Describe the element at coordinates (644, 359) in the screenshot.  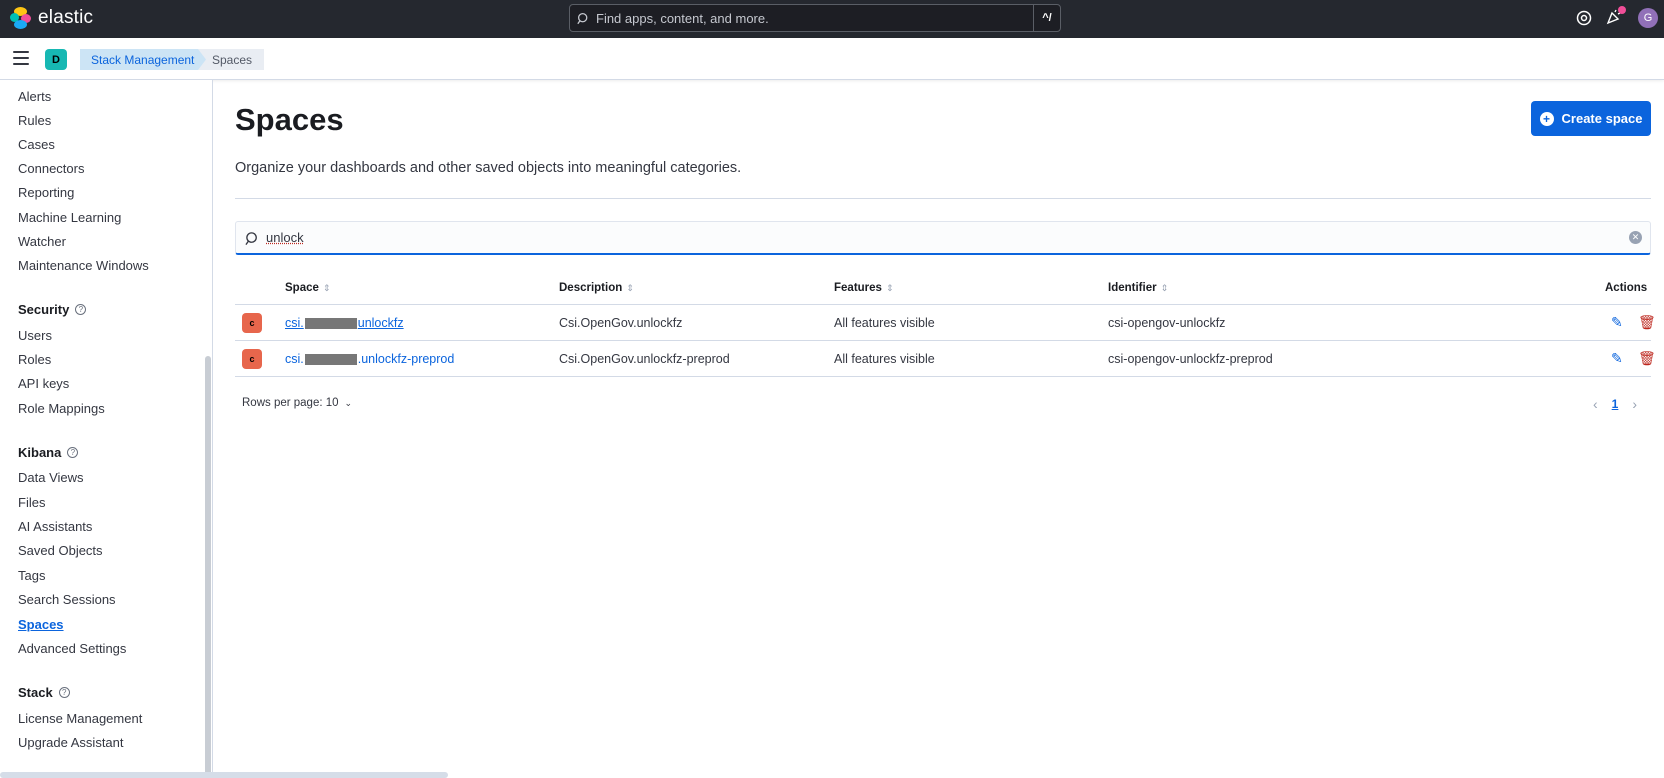
I see `space-description: Csi.OpenGov.unlockfz-preprod` at that location.